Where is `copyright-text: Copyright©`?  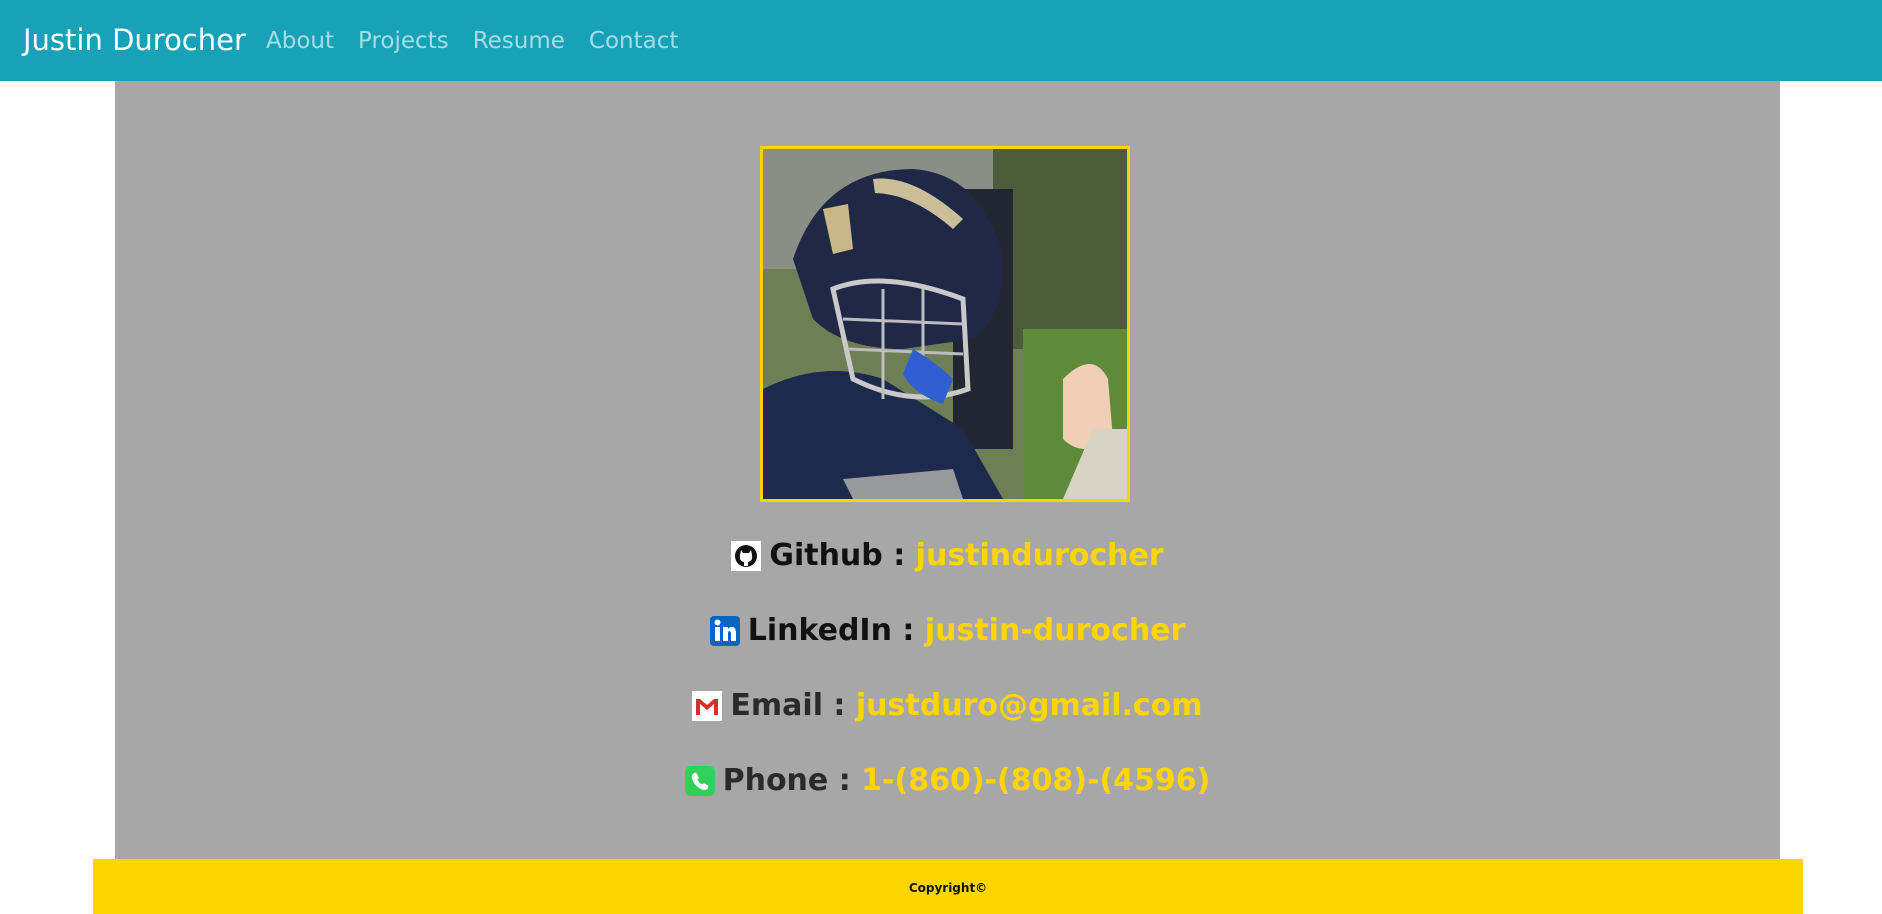
copyright-text: Copyright© is located at coordinates (948, 888).